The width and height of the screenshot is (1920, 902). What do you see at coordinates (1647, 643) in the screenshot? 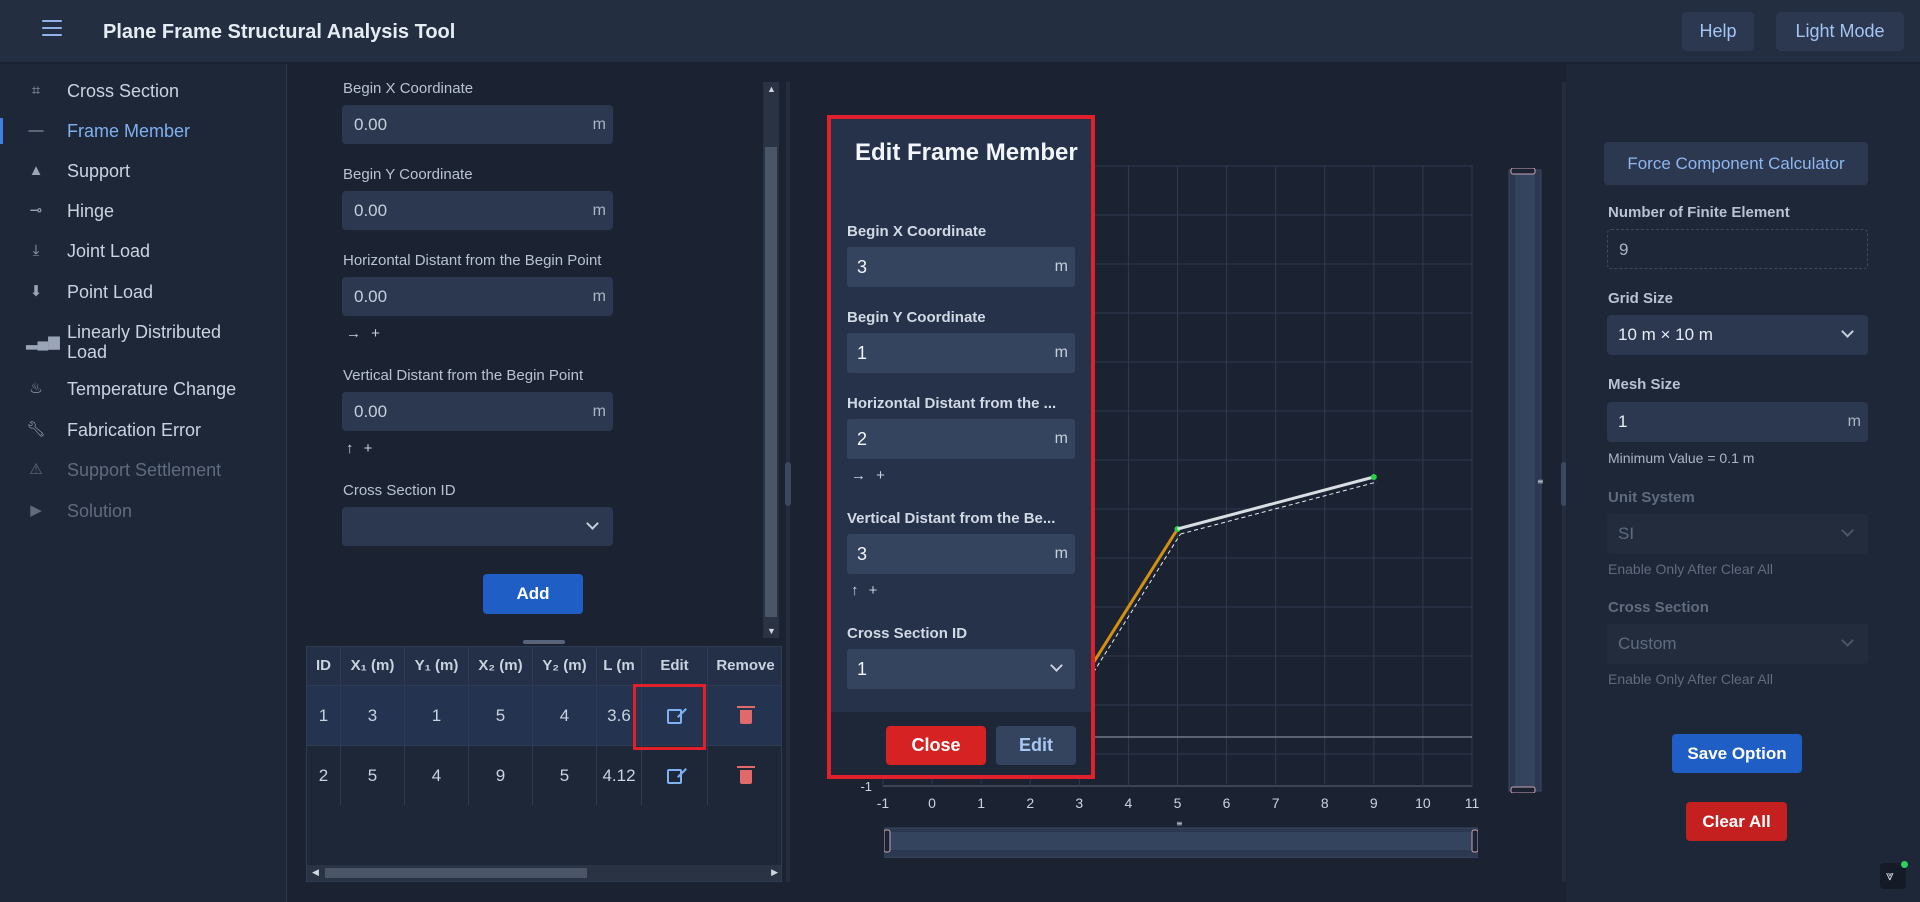
I see `cross-section-value: Custom` at bounding box center [1647, 643].